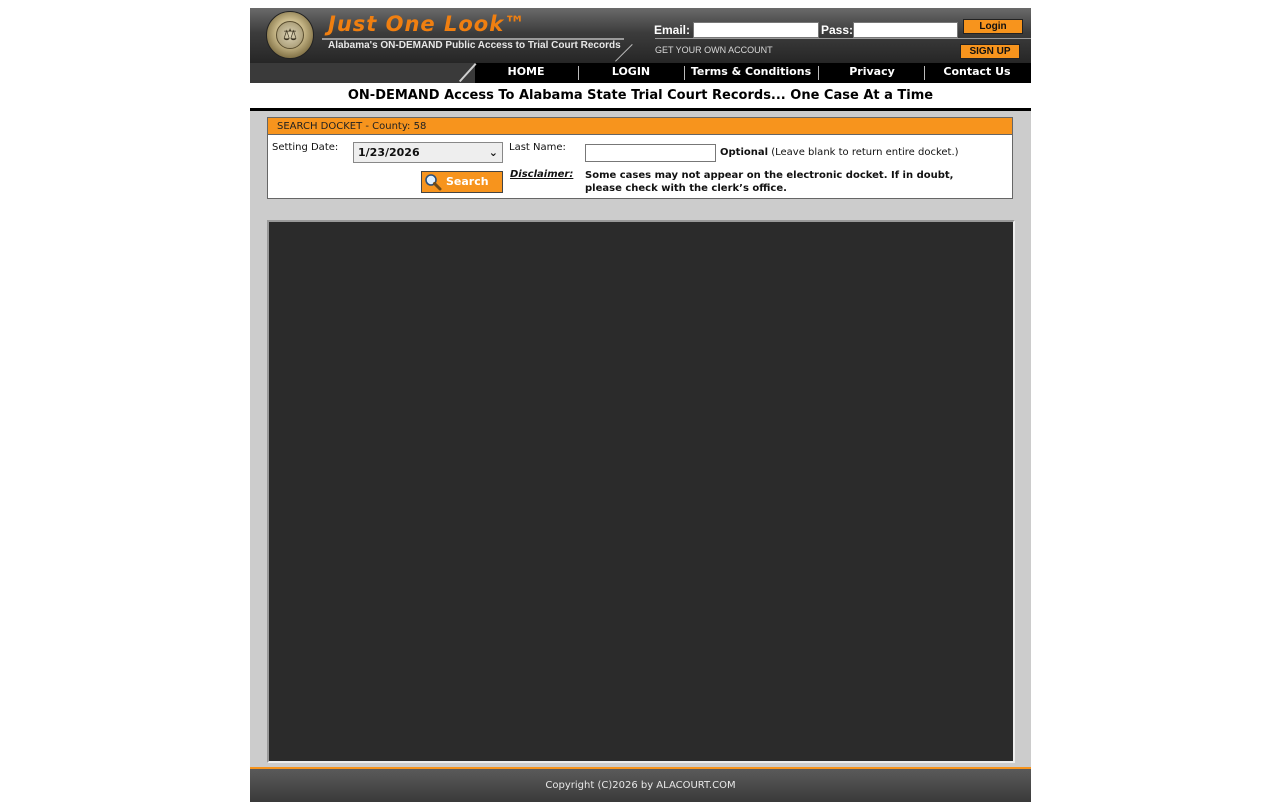  What do you see at coordinates (990, 51) in the screenshot?
I see `signup-button: SIGN UP` at bounding box center [990, 51].